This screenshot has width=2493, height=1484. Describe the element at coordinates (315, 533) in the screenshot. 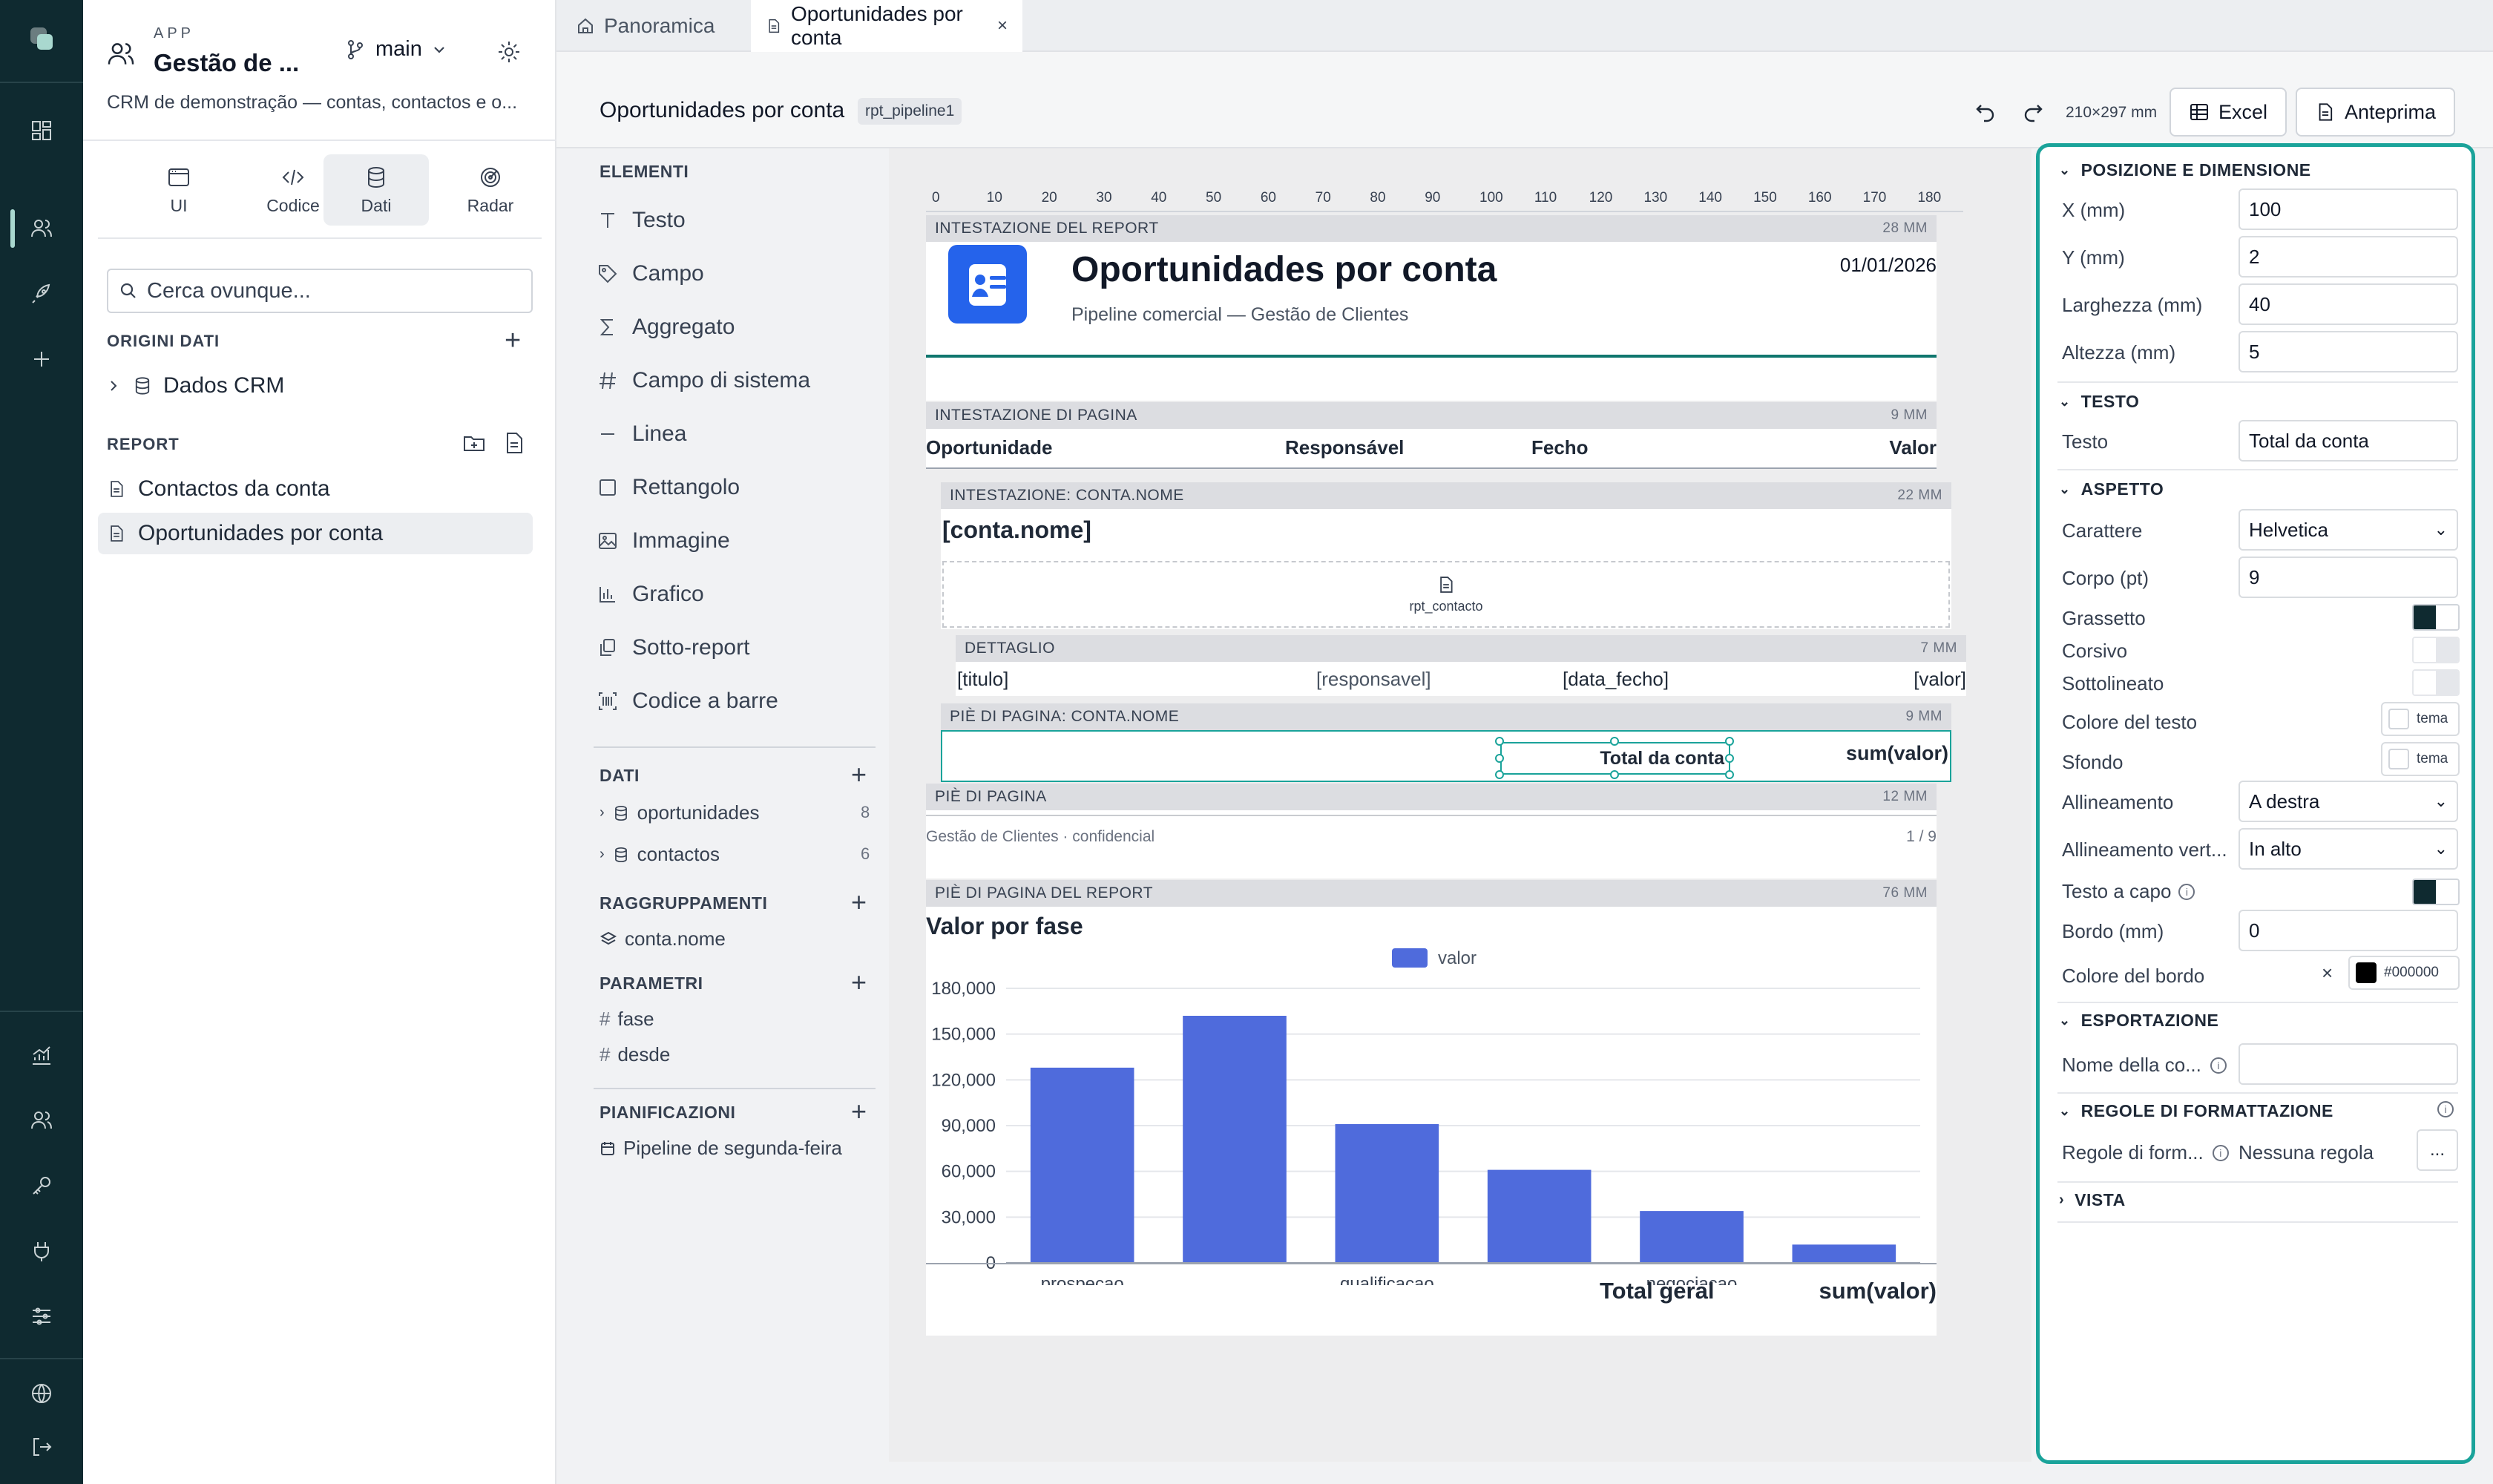

I see `report-item-oportunidades: Oportunidades por conta` at that location.